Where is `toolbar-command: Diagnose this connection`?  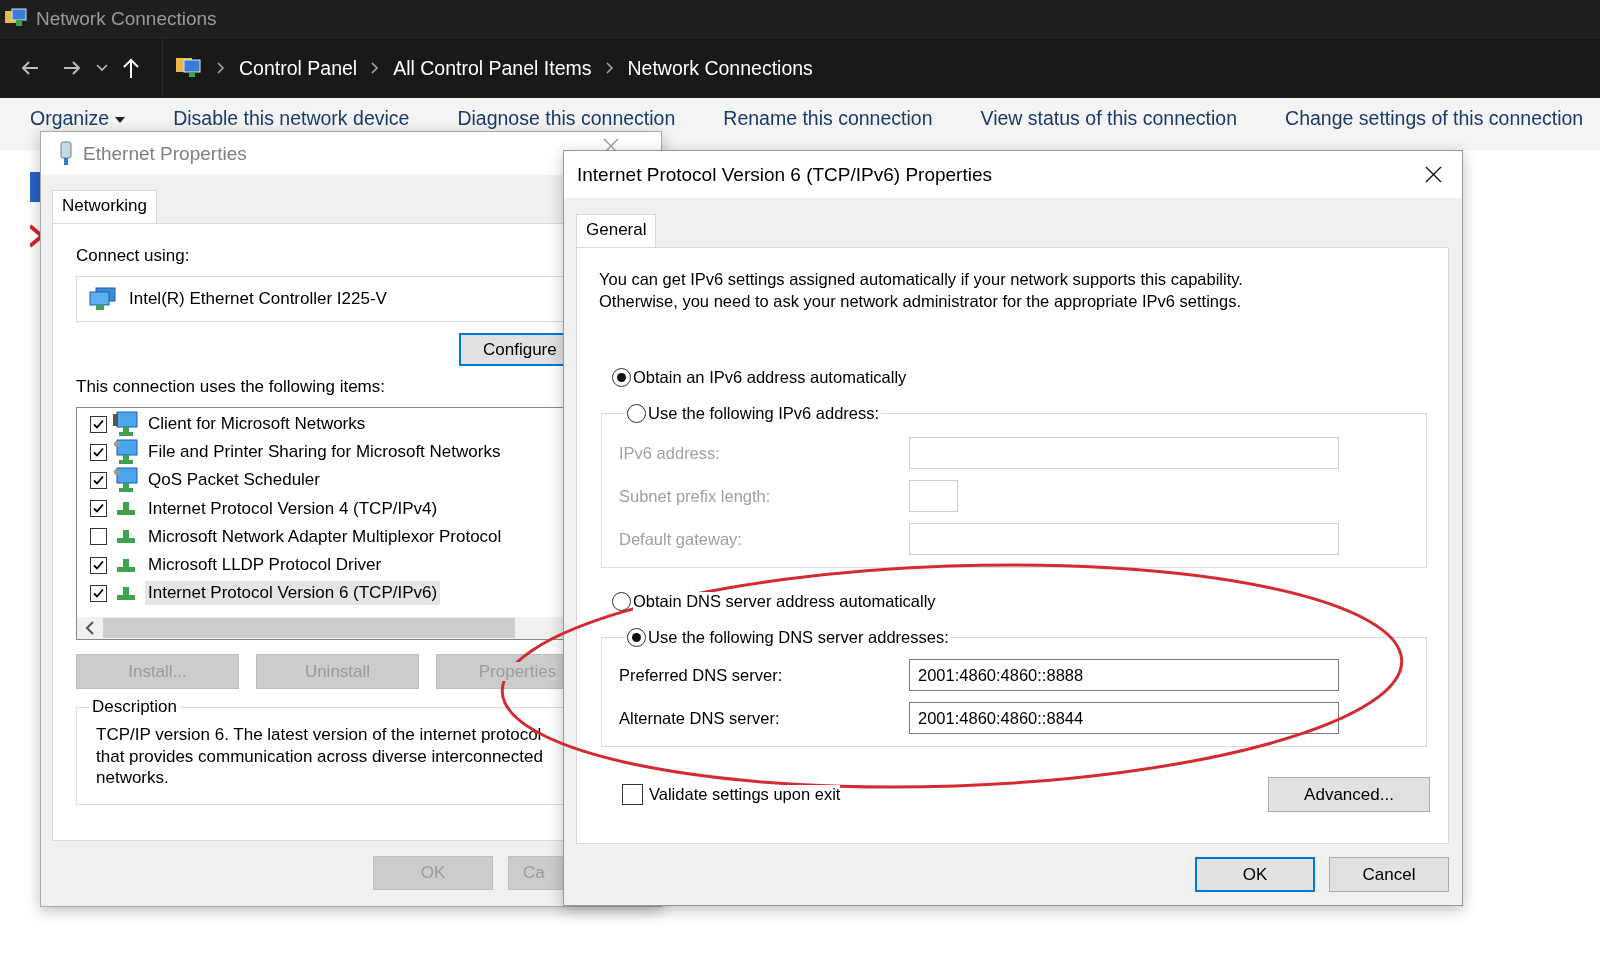
toolbar-command: Diagnose this connection is located at coordinates (566, 118).